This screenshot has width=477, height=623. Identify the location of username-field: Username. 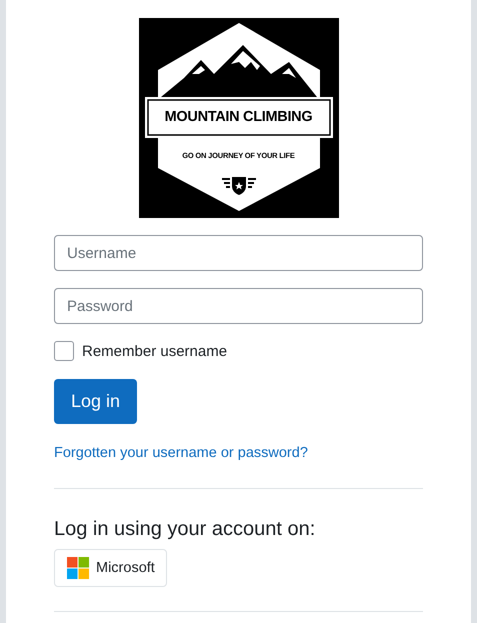
(238, 253).